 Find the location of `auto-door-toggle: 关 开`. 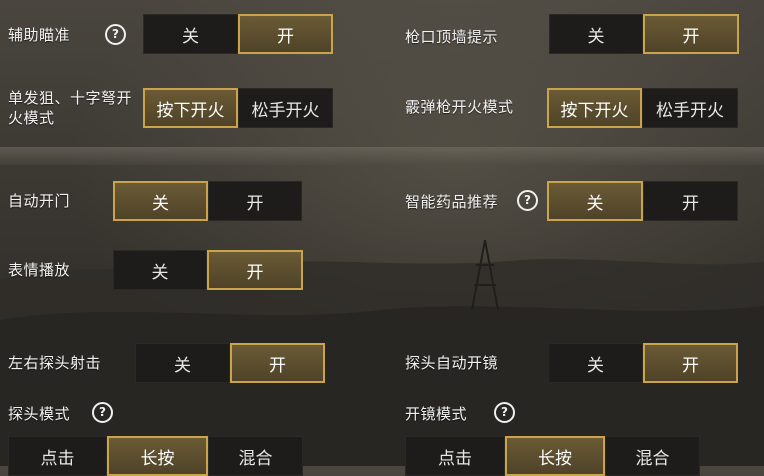

auto-door-toggle: 关 开 is located at coordinates (207, 201).